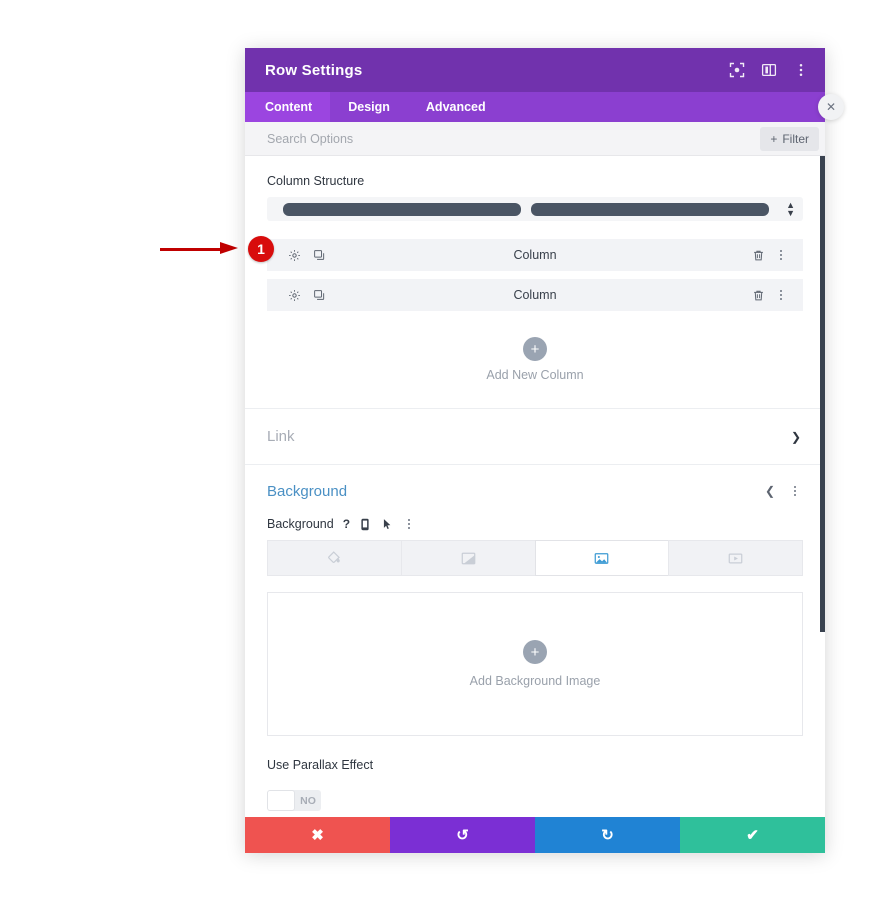 This screenshot has width=880, height=899. Describe the element at coordinates (795, 491) in the screenshot. I see `section-more-options-icon` at that location.